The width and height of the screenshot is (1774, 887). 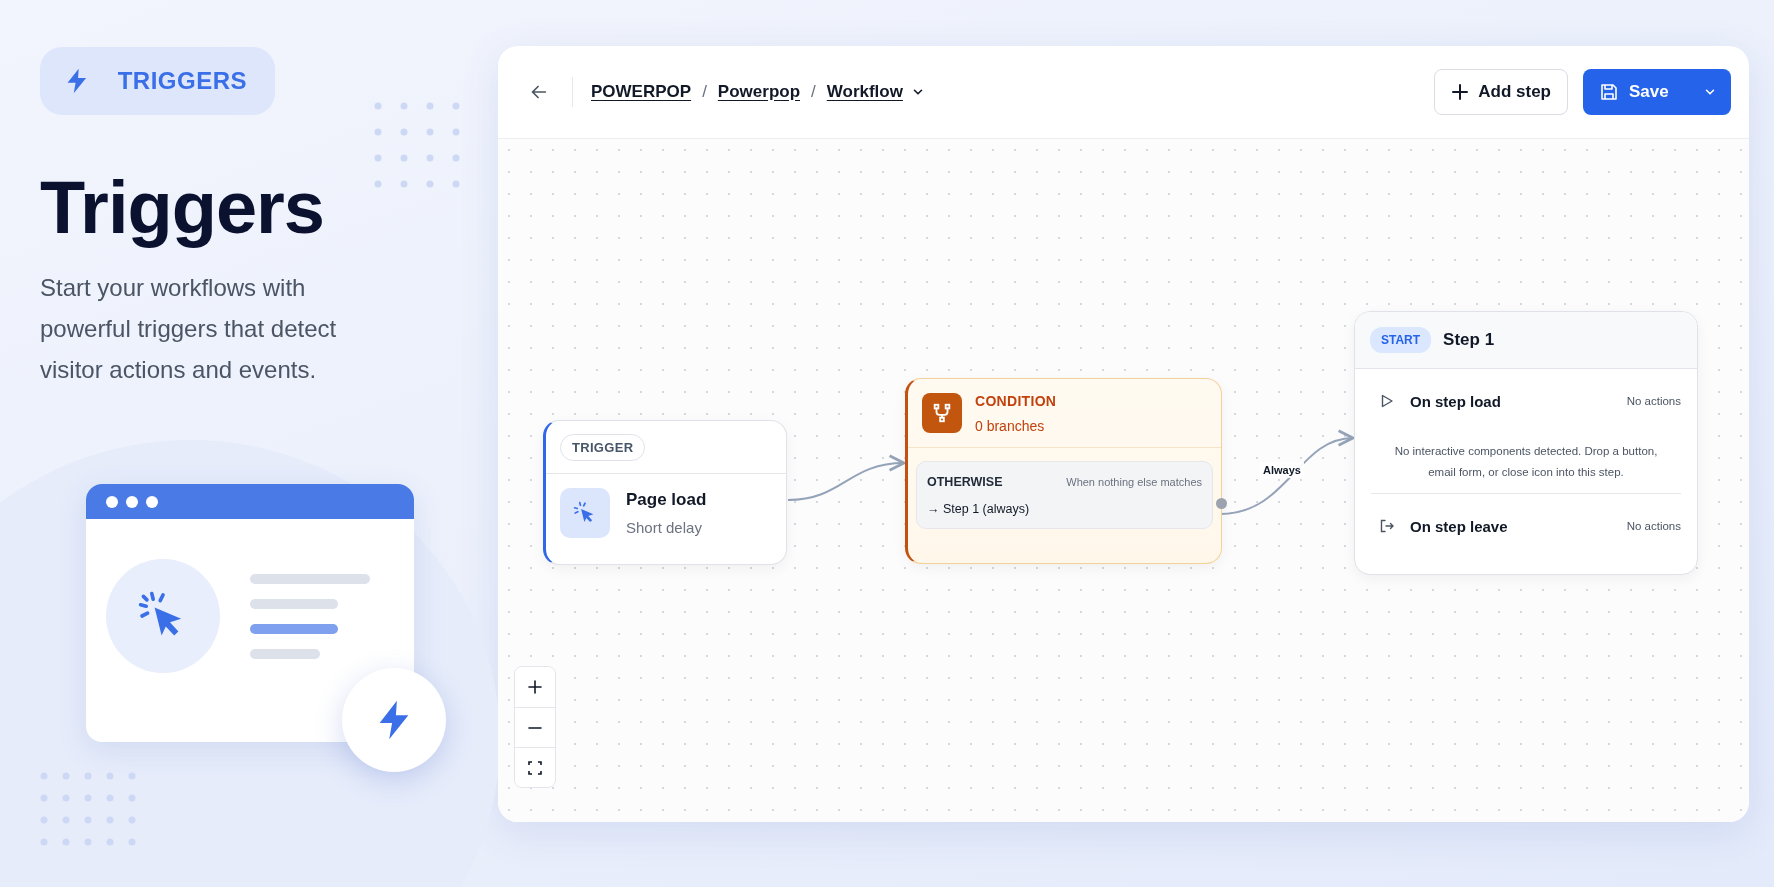 I want to click on event-label: On step load, so click(x=1455, y=401).